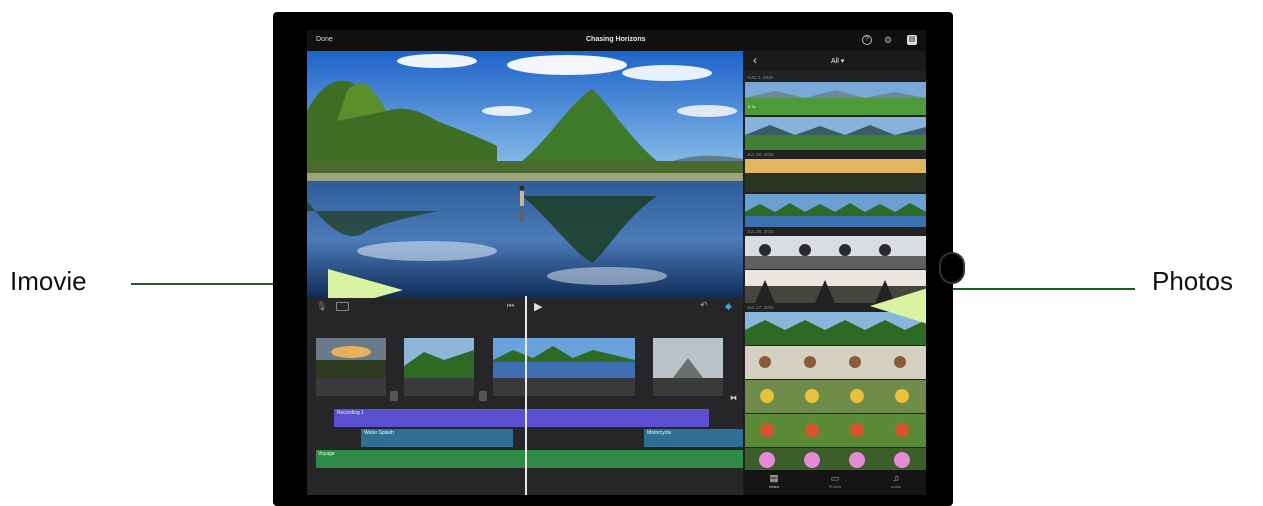 The image size is (1263, 506). What do you see at coordinates (538, 306) in the screenshot?
I see `play-button: ▶` at bounding box center [538, 306].